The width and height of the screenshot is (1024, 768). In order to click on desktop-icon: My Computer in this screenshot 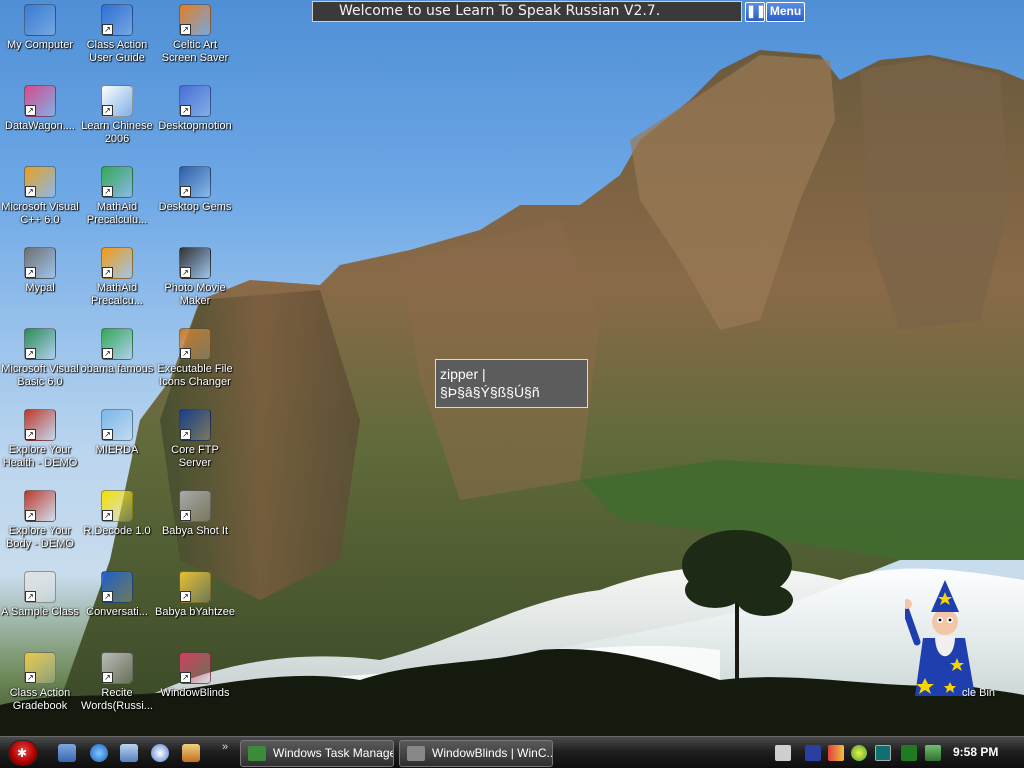, I will do `click(40, 39)`.